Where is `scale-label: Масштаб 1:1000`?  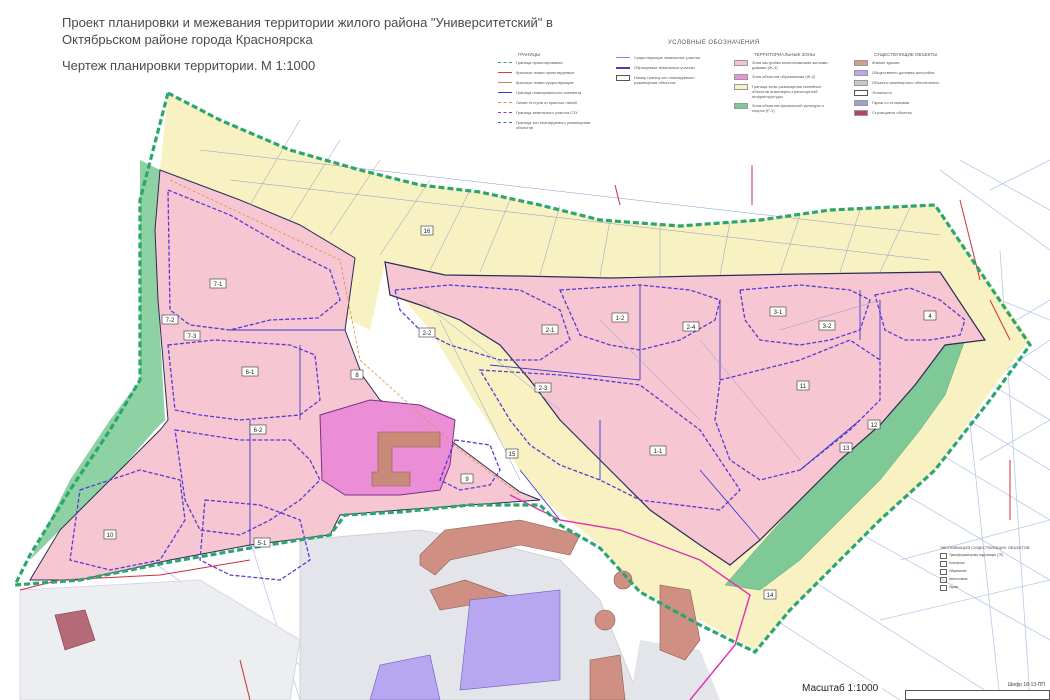
scale-label: Масштаб 1:1000 is located at coordinates (840, 688).